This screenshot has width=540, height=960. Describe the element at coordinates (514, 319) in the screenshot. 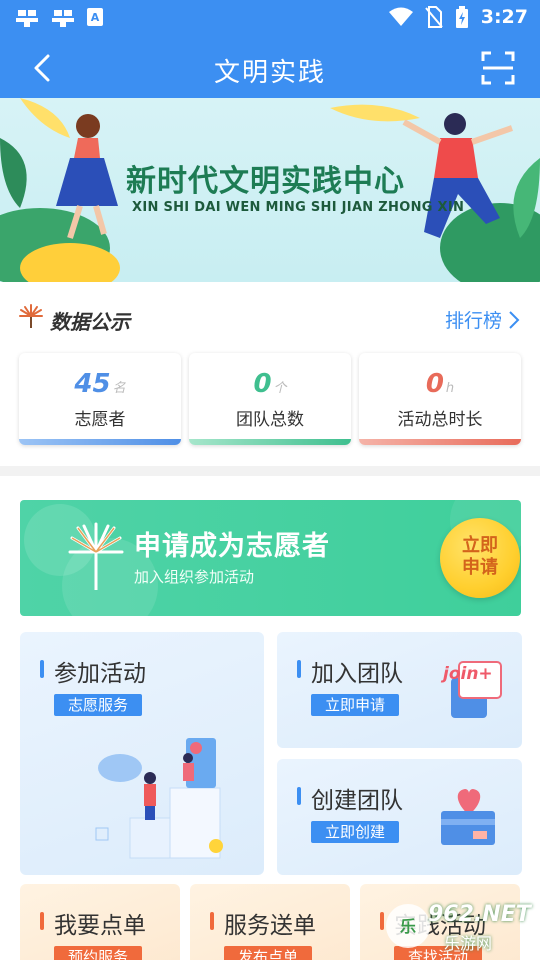

I see `chevron-right-icon` at that location.